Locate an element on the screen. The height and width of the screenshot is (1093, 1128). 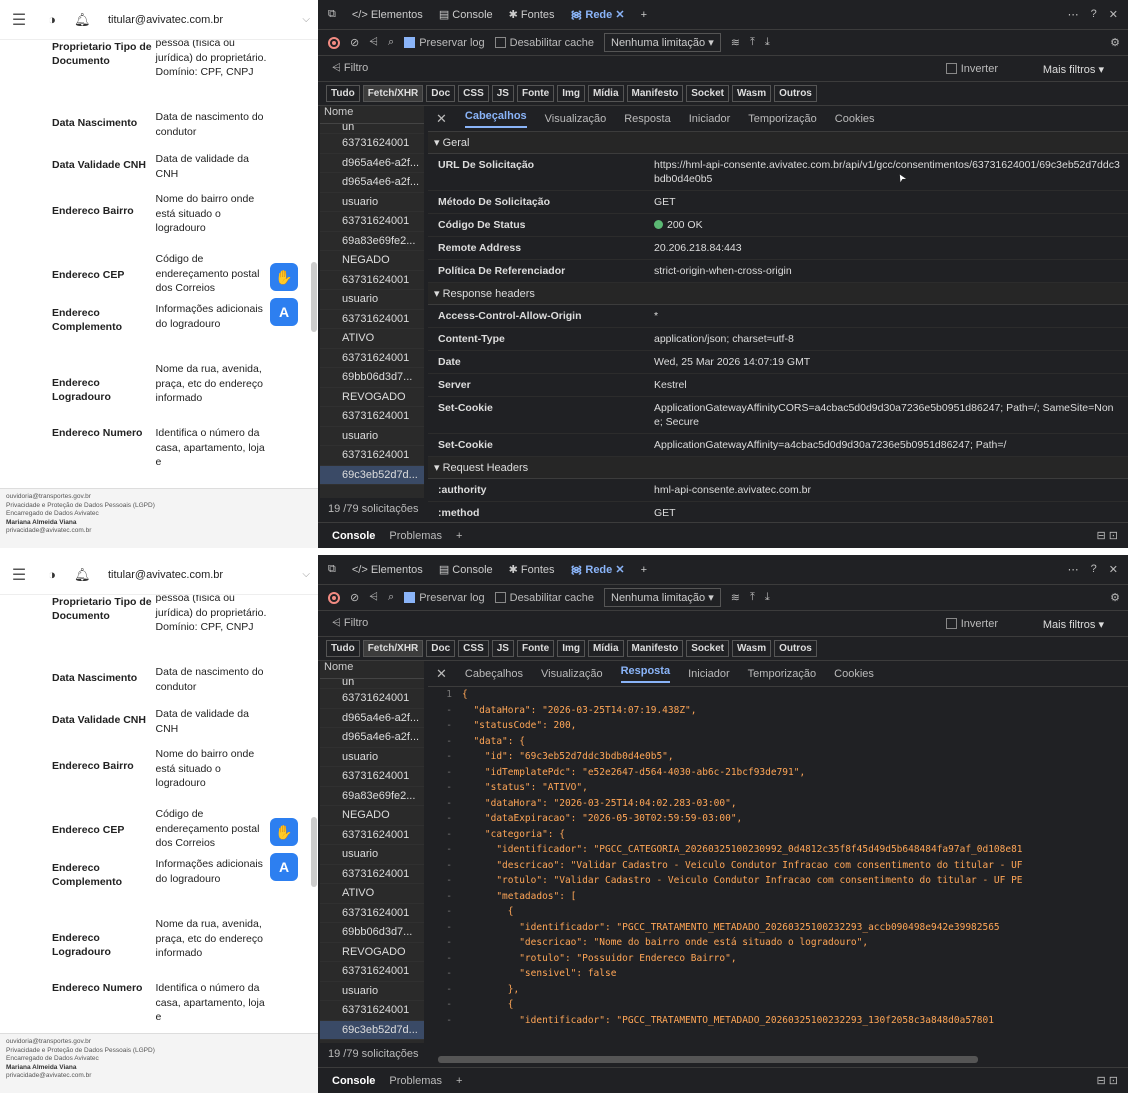
filter-chip: Outros is located at coordinates (795, 93).